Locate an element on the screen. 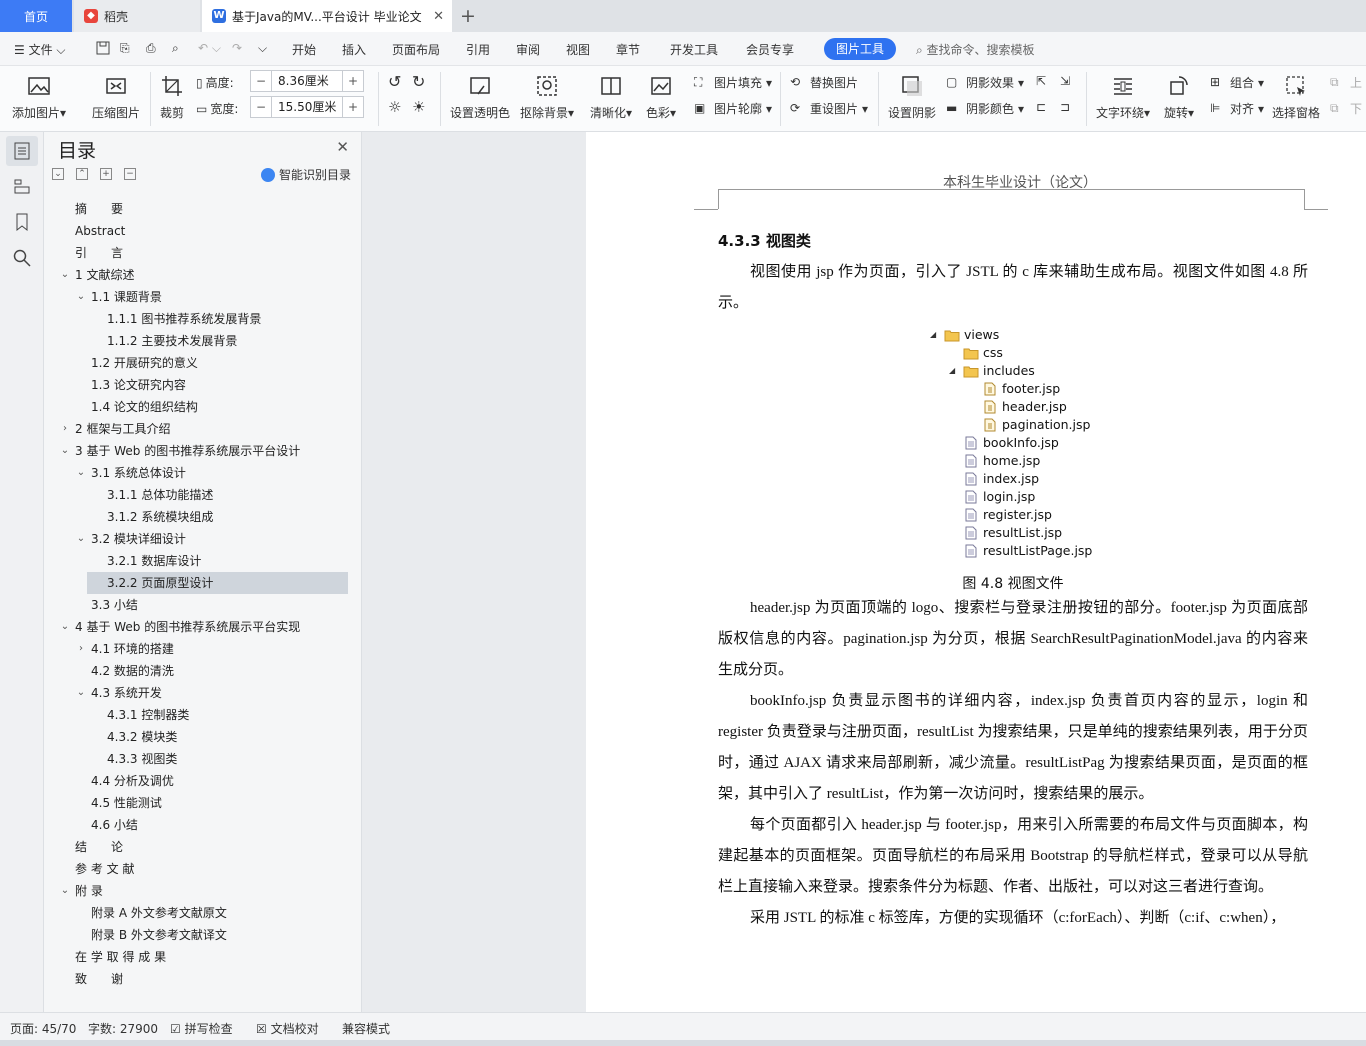 The width and height of the screenshot is (1366, 1046). toc-item: › 4.1 环境的搭建 is located at coordinates (203, 649).